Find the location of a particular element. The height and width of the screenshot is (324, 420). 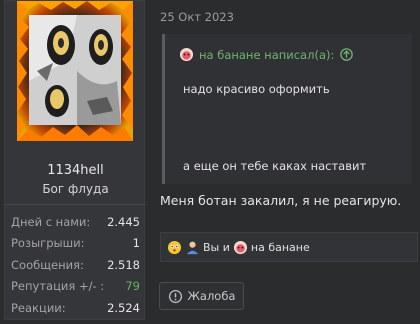

stat-value: 79 is located at coordinates (132, 286).